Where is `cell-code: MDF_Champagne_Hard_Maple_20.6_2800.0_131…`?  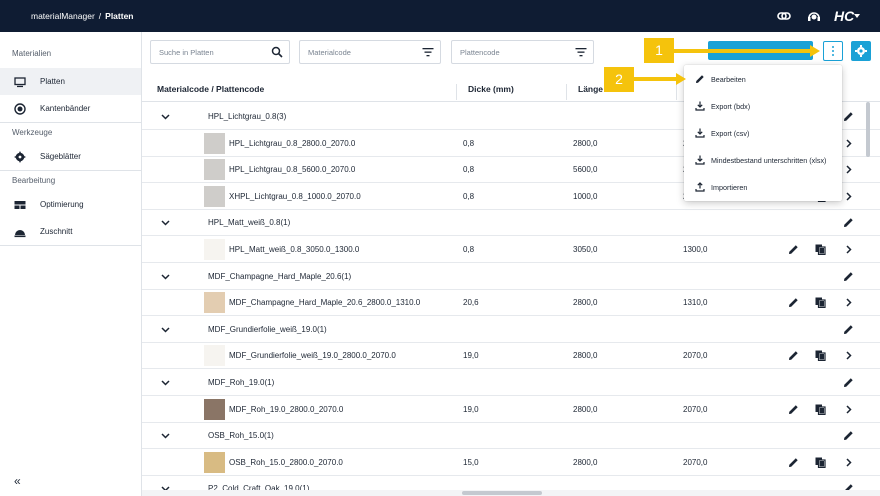
cell-code: MDF_Champagne_Hard_Maple_20.6_2800.0_131… is located at coordinates (325, 303).